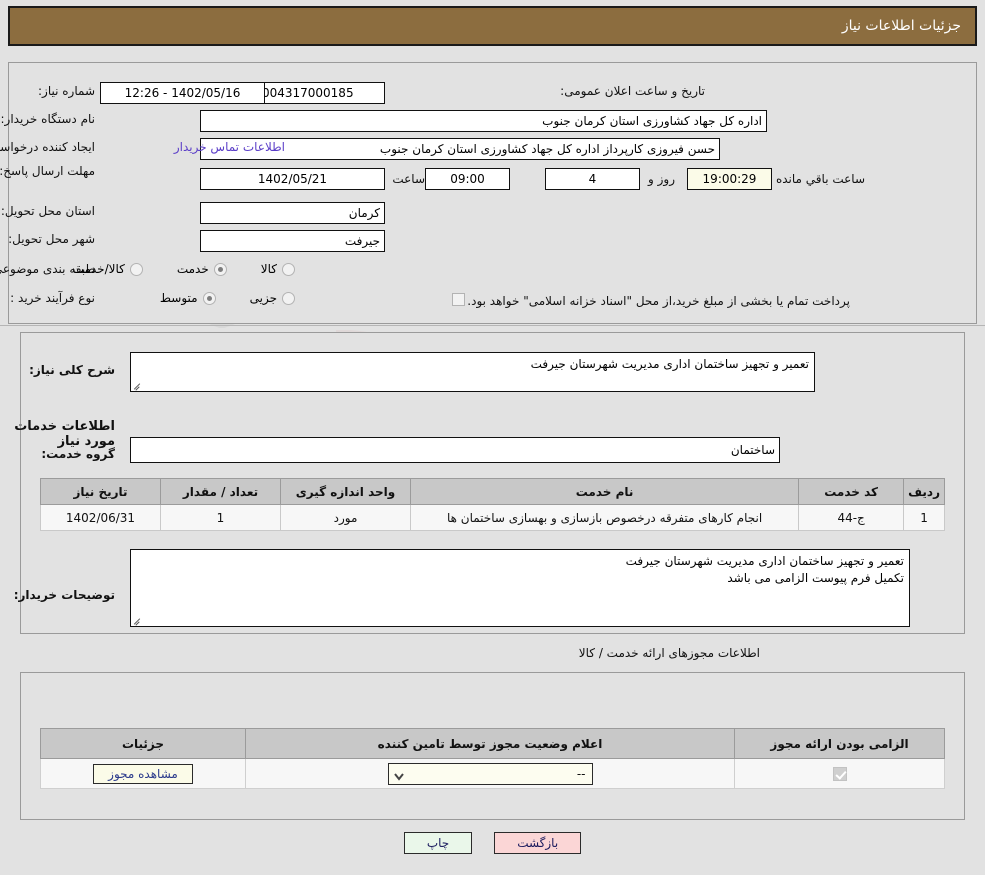 The image size is (985, 875). I want to click on creator-row: ایجاد کننده درخواست:, so click(47, 147).